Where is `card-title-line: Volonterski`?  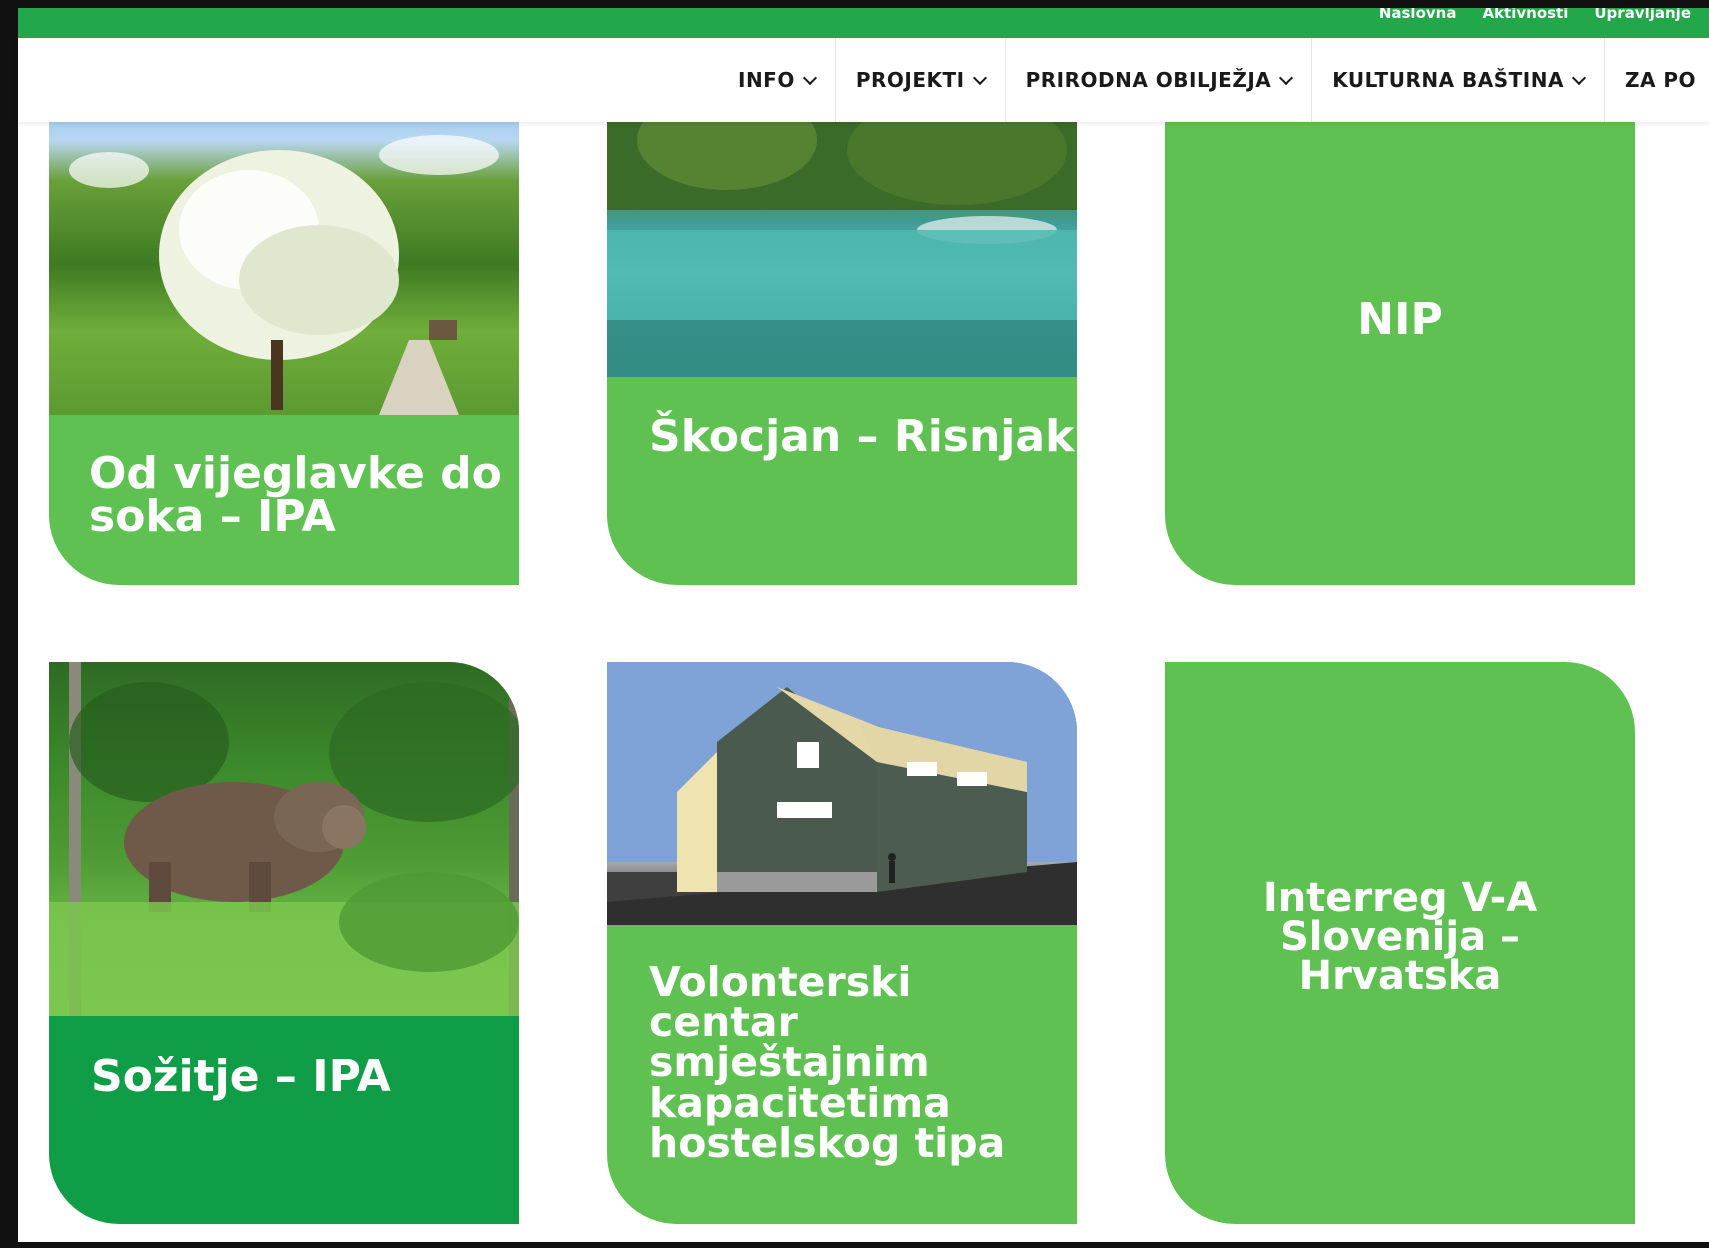 card-title-line: Volonterski is located at coordinates (780, 982).